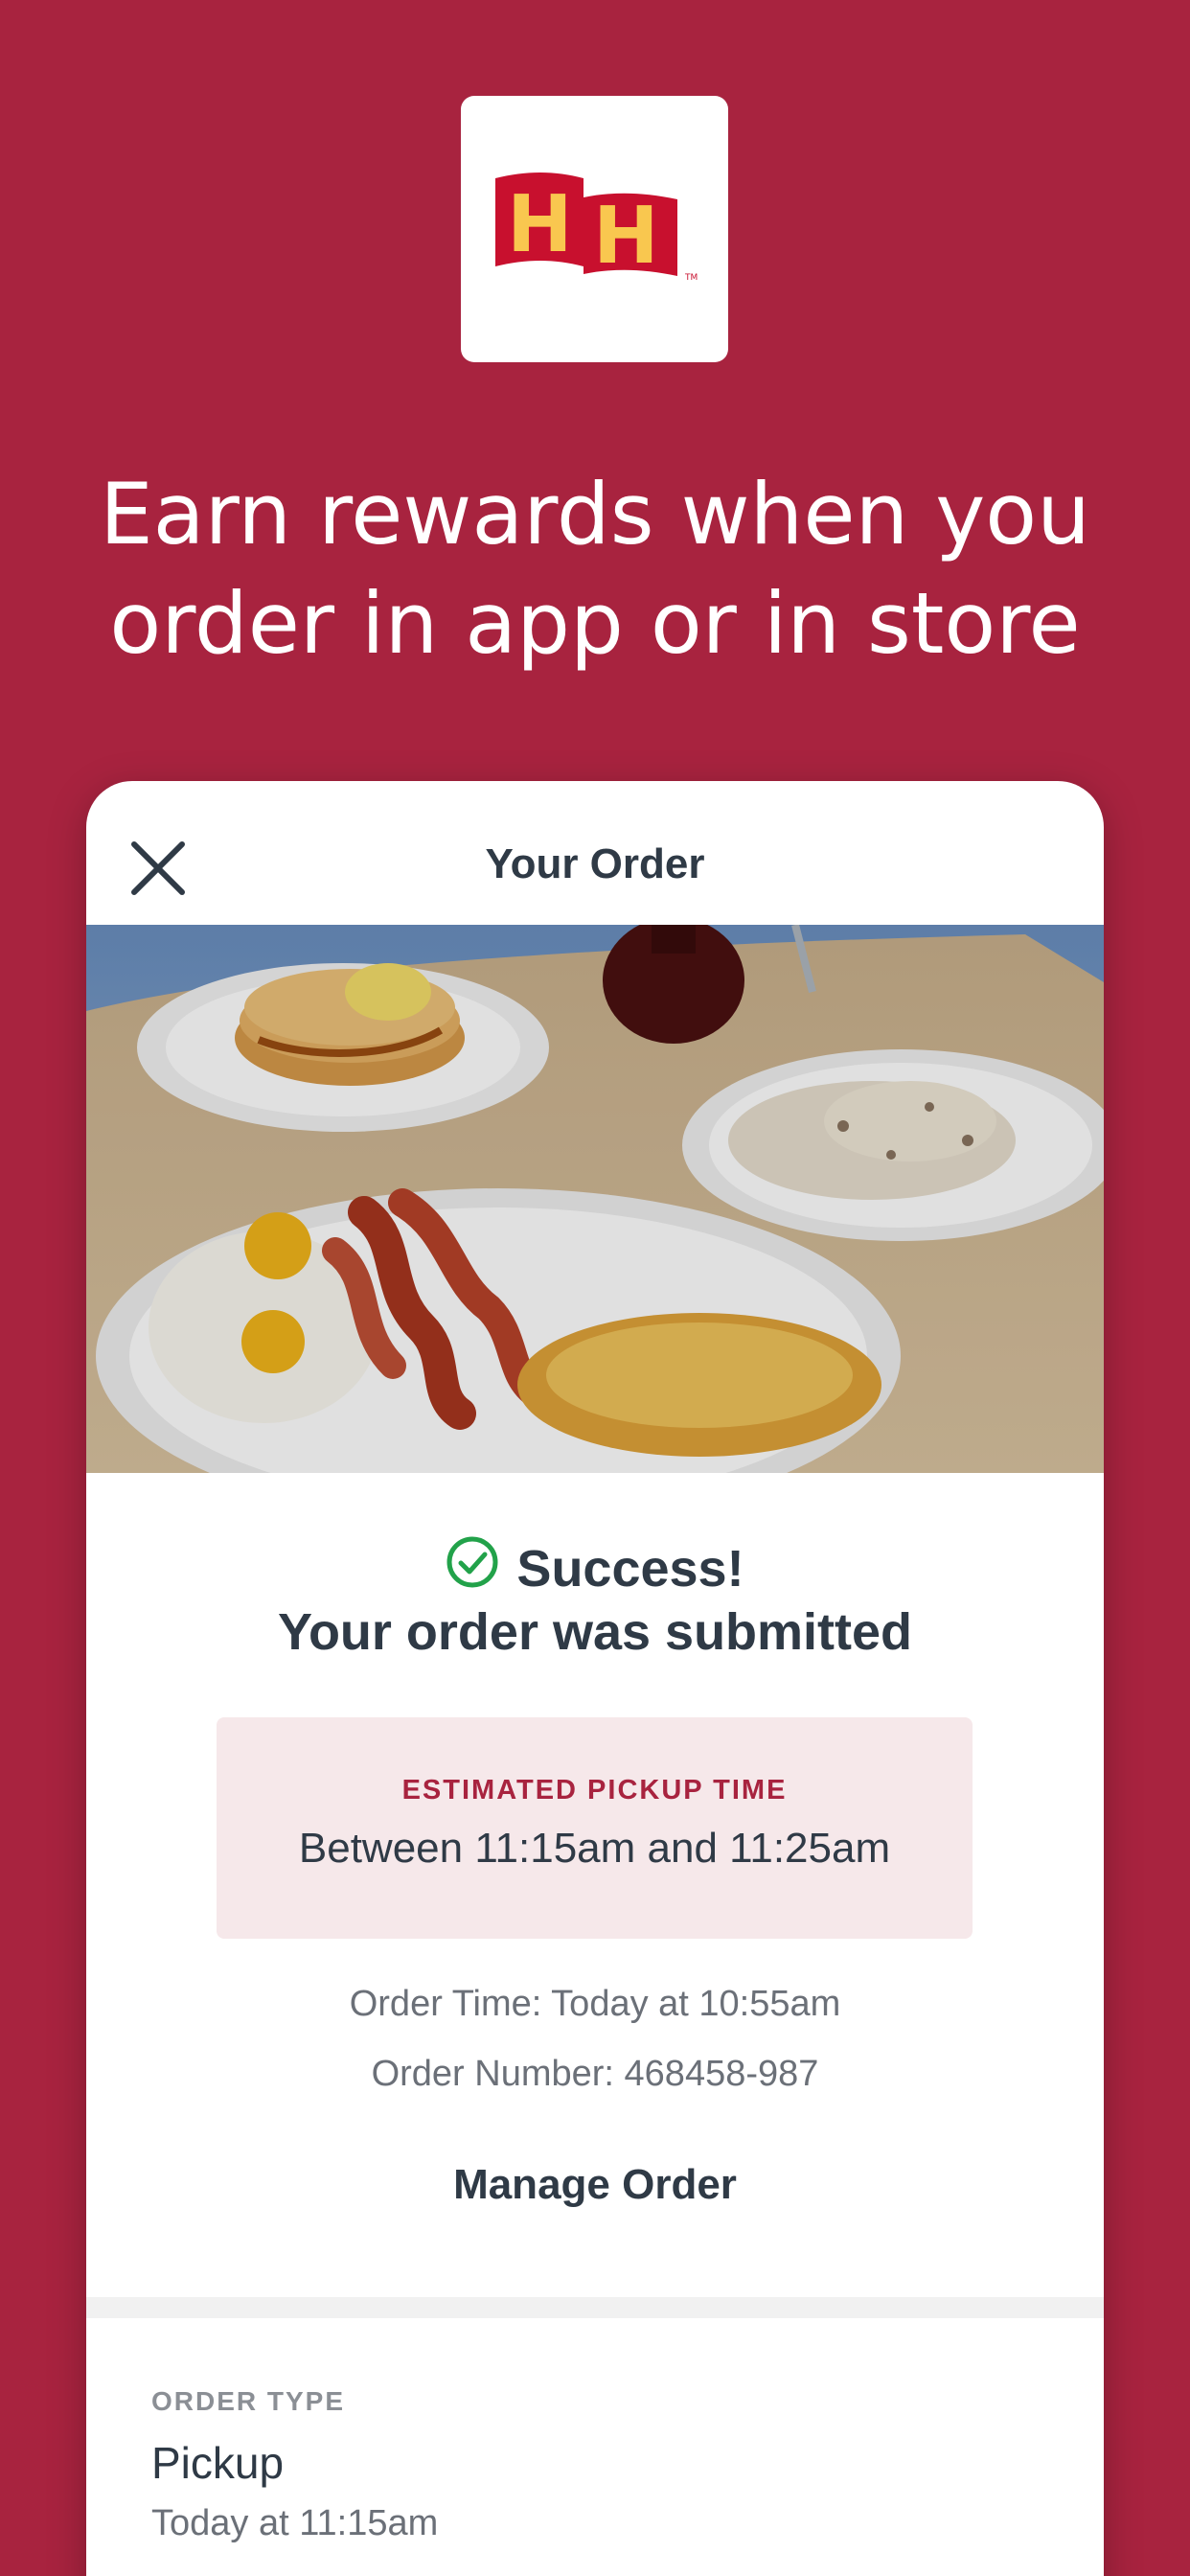  What do you see at coordinates (594, 1790) in the screenshot?
I see `pickup-time-label: ESTIMATED PICKUP TIME` at bounding box center [594, 1790].